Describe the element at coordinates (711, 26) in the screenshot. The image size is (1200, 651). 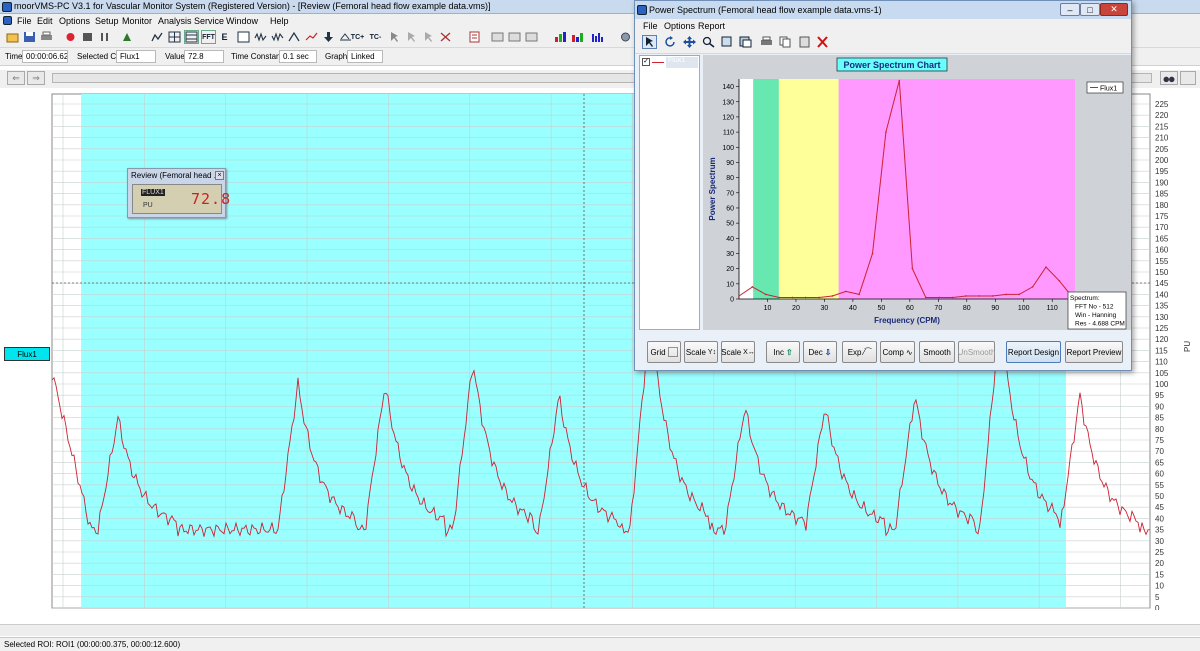
I see `ps-menu-report: Report` at that location.